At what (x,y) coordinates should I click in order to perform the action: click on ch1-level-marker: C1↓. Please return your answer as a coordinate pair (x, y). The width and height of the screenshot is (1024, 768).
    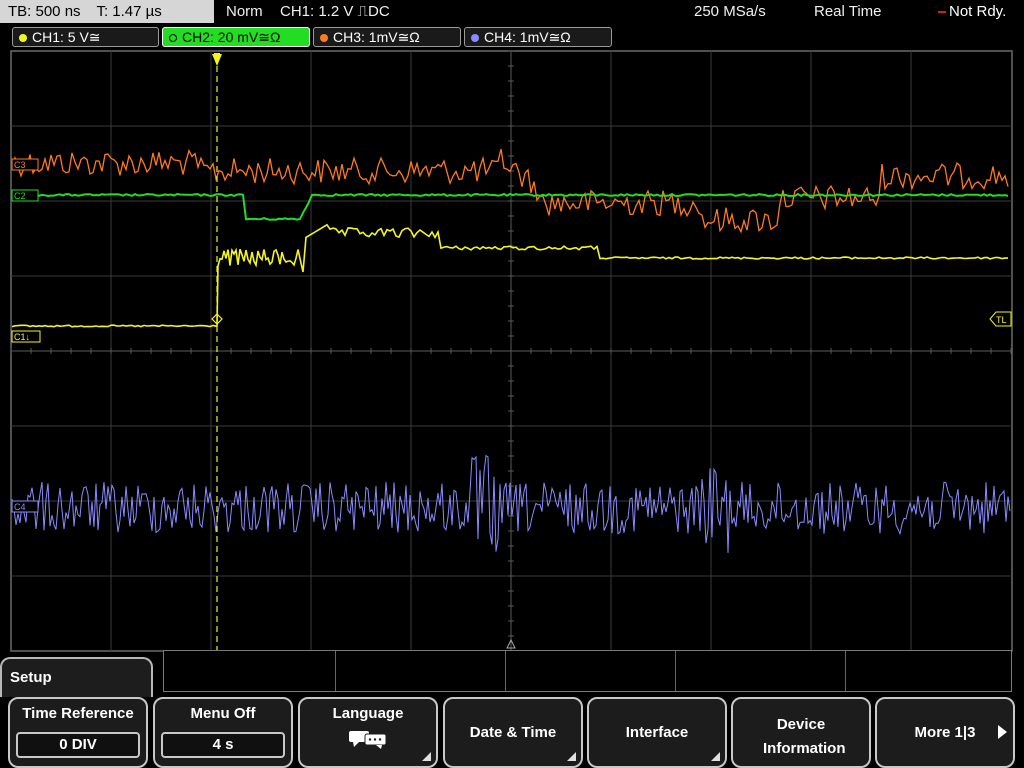
    Looking at the image, I should click on (26, 336).